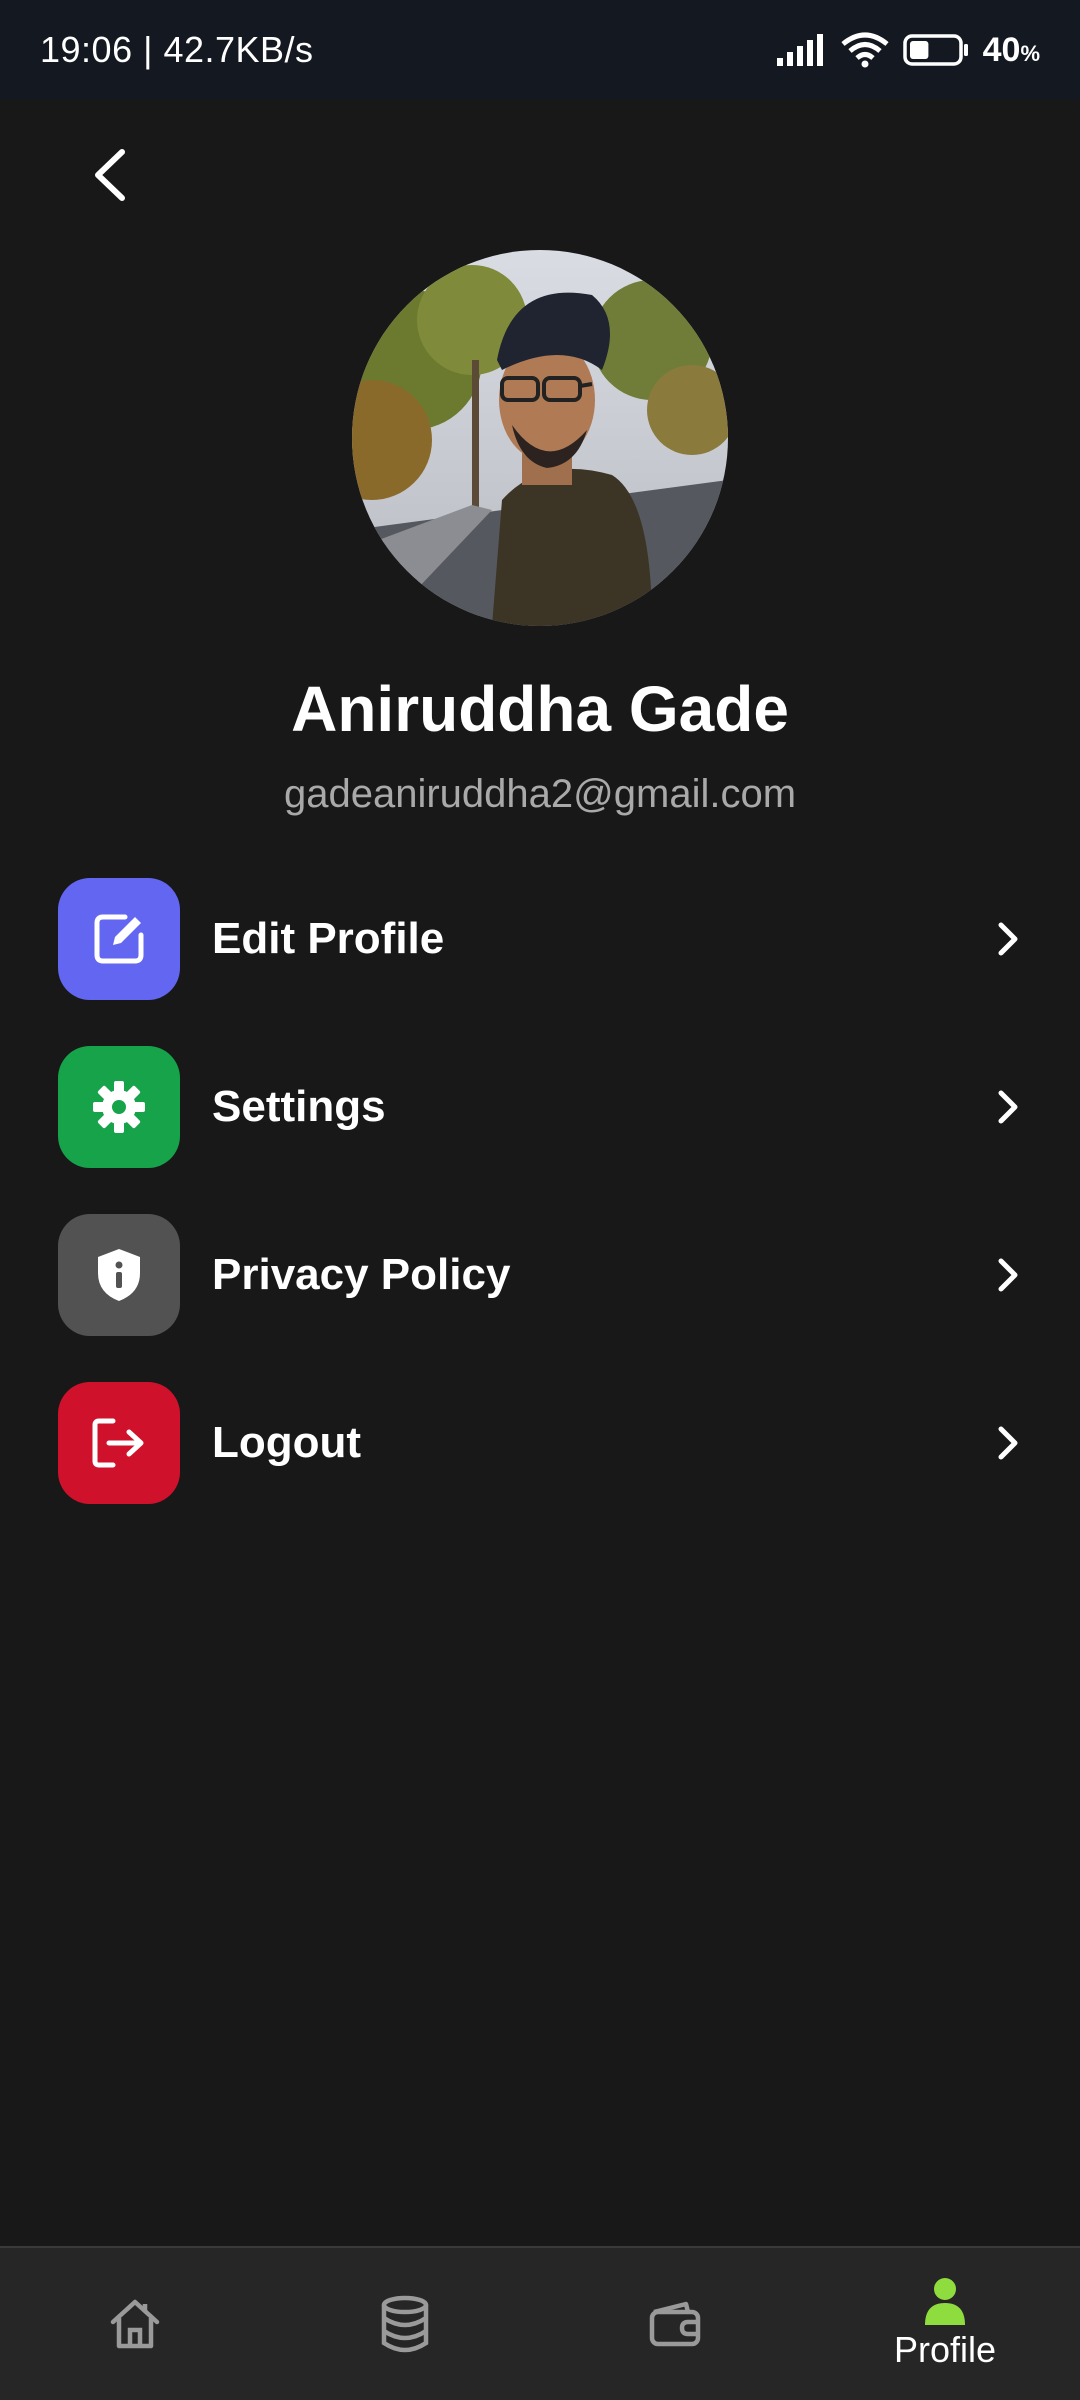  I want to click on signal-icon, so click(799, 50).